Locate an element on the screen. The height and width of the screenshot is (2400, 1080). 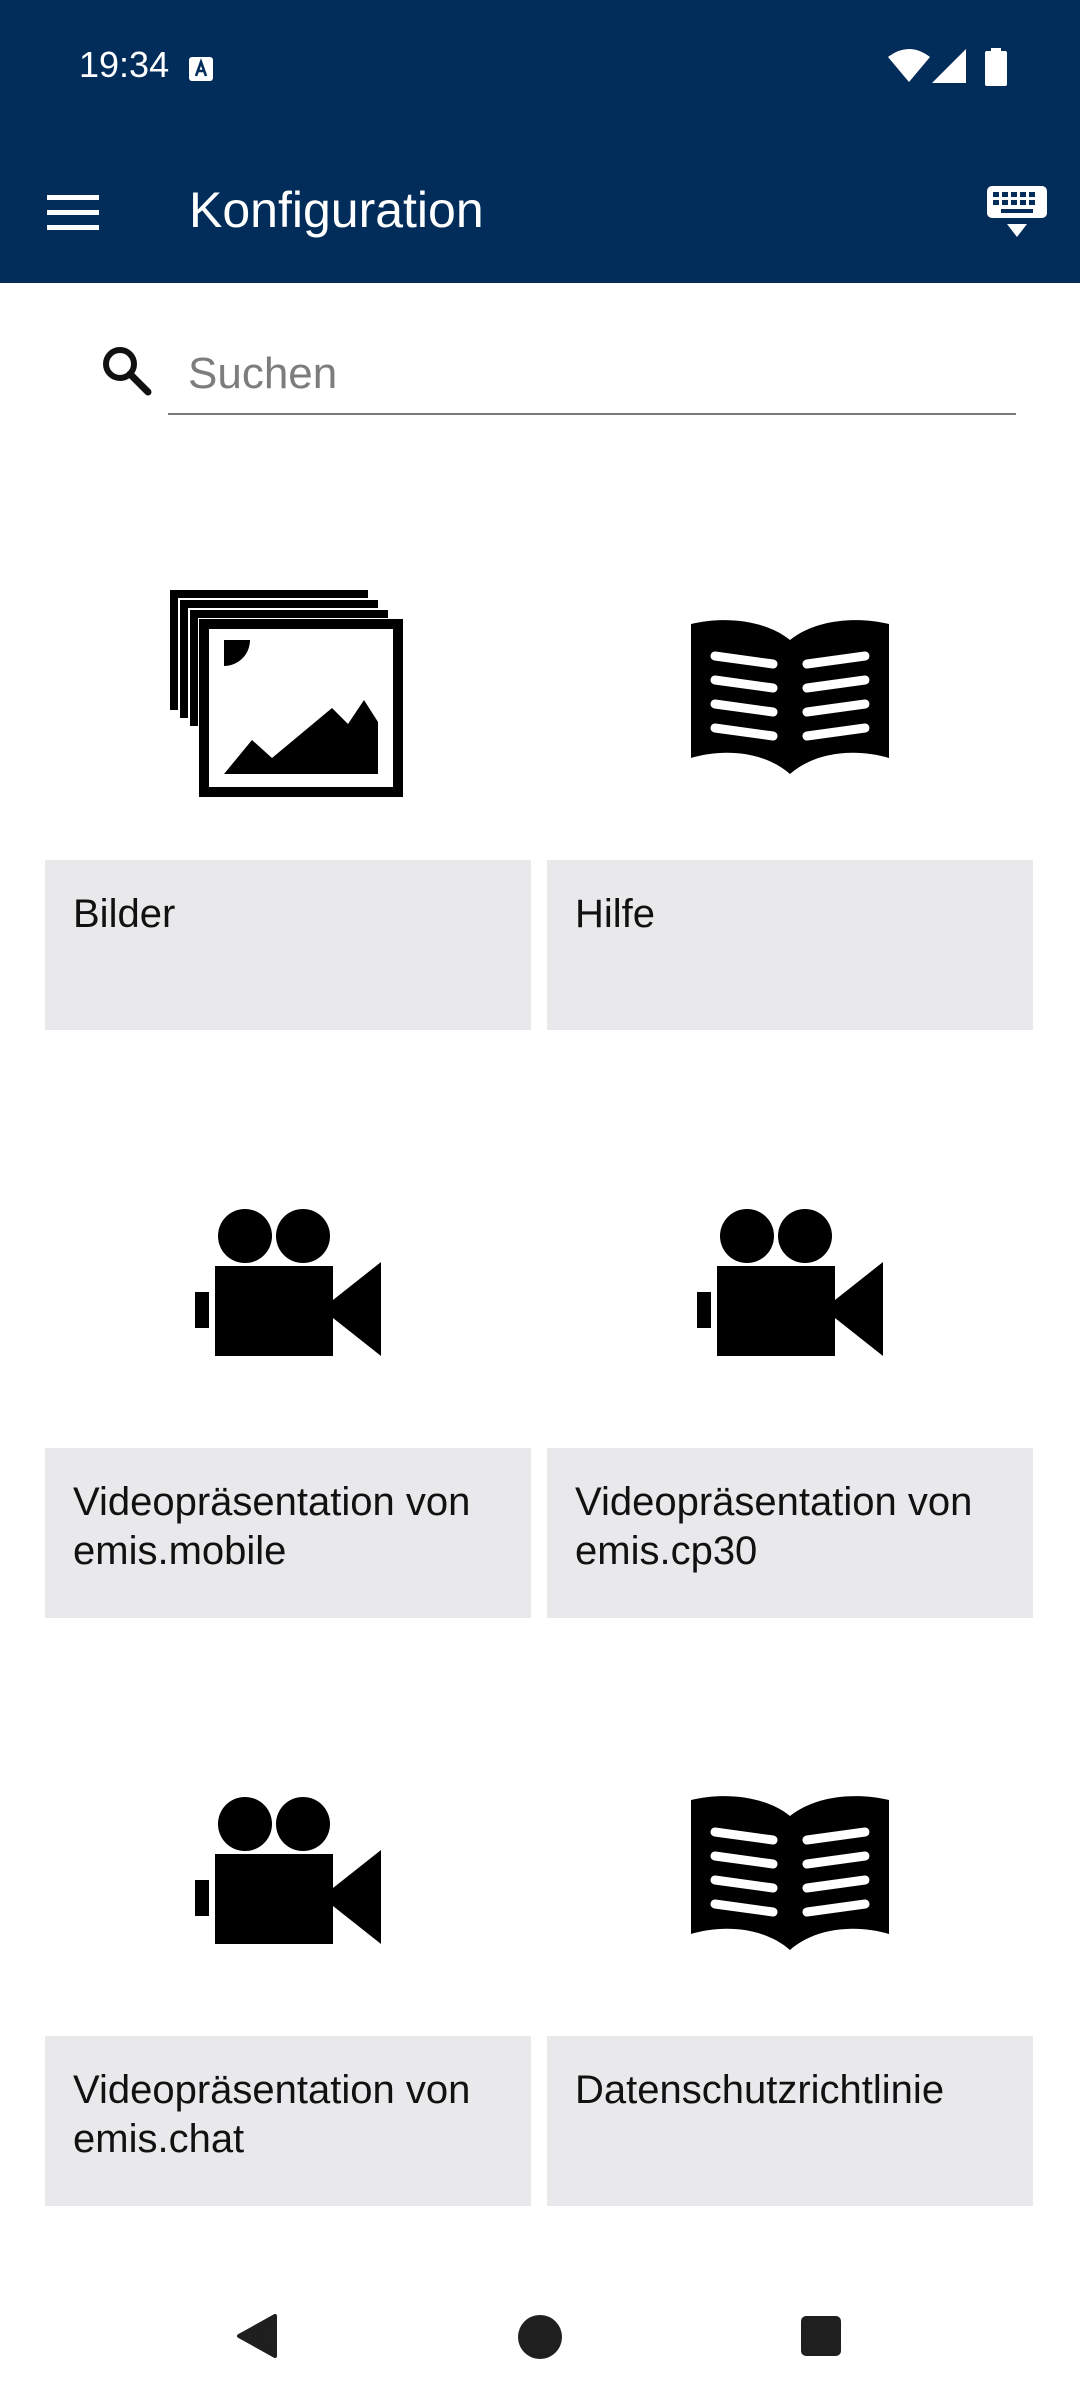
hamburger-menu-icon is located at coordinates (73, 213).